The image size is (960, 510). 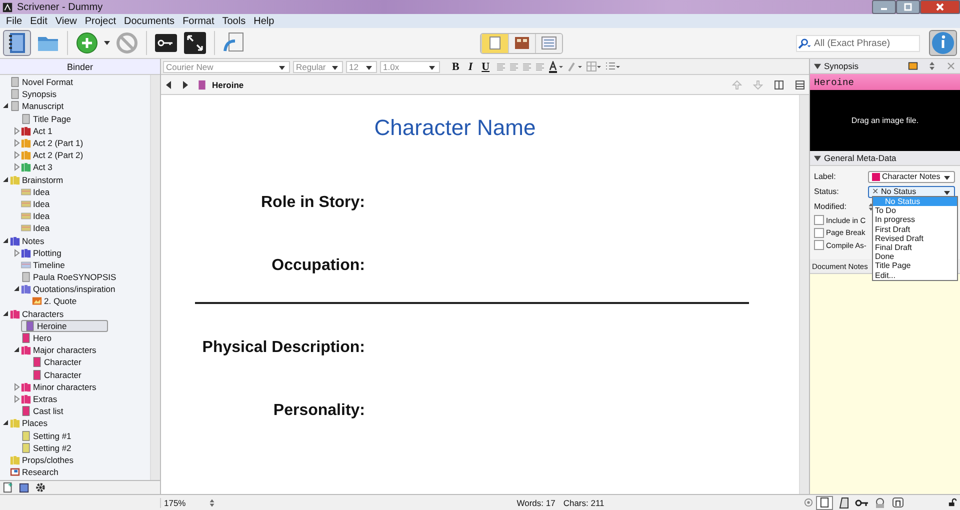 I want to click on image-icon, so click(x=913, y=66).